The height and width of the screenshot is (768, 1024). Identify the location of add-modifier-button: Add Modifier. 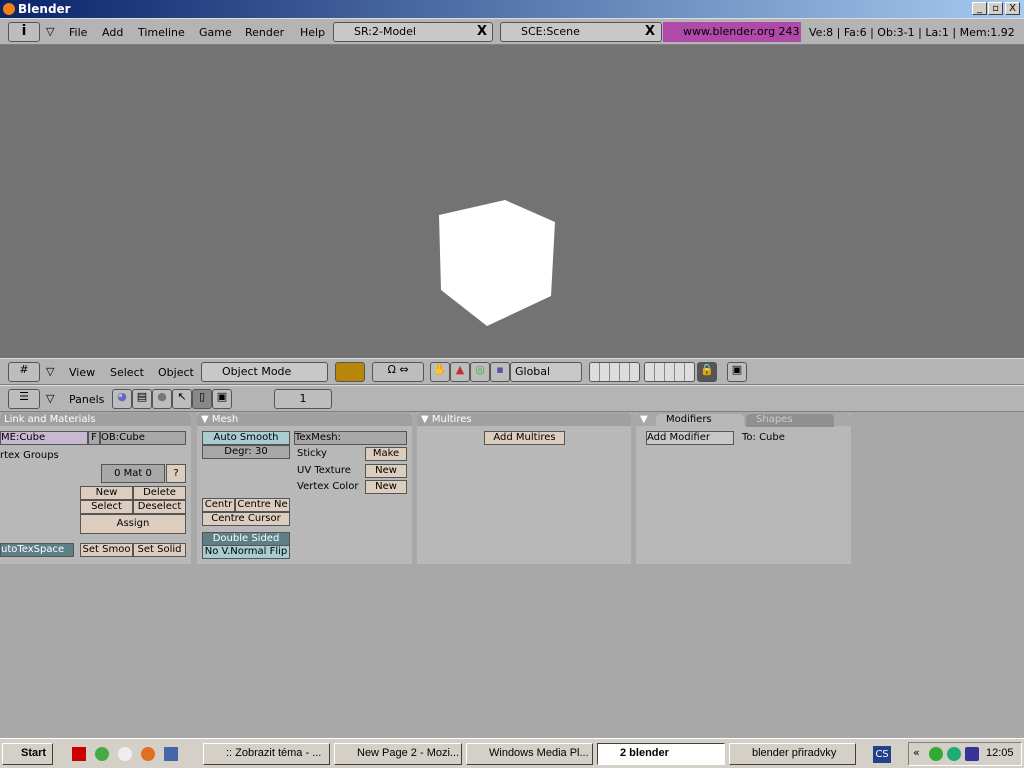
(690, 438).